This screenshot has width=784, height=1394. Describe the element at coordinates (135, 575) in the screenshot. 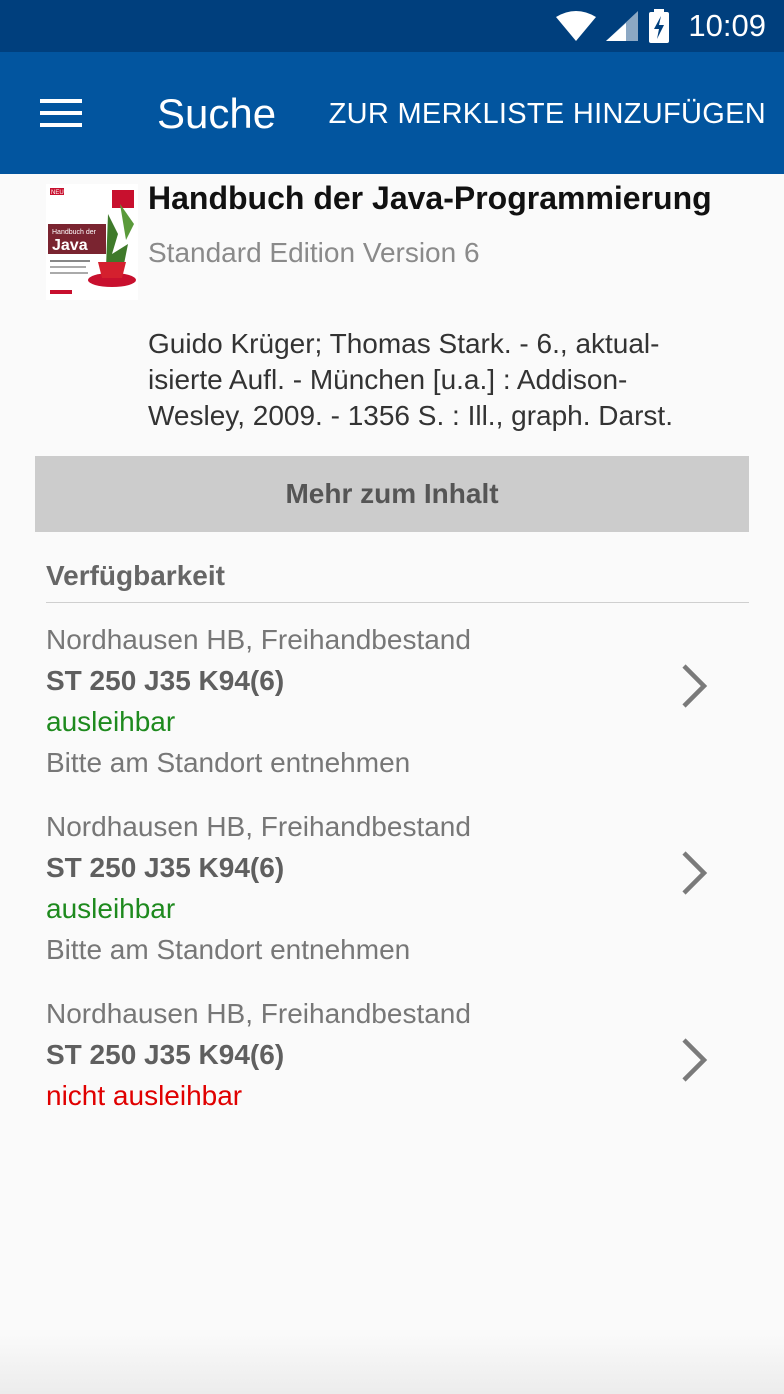

I see `availability-heading: Verfügbarkeit` at that location.